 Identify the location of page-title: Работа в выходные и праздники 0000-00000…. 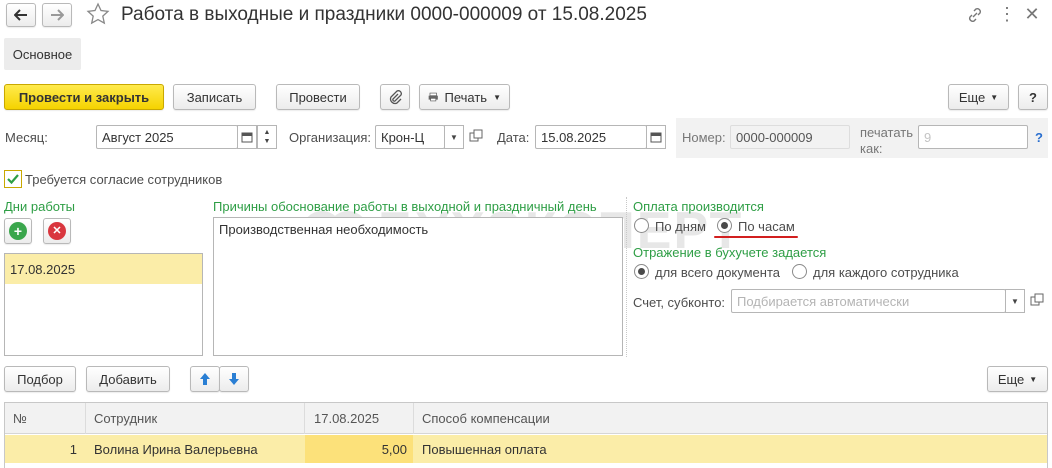
(384, 14).